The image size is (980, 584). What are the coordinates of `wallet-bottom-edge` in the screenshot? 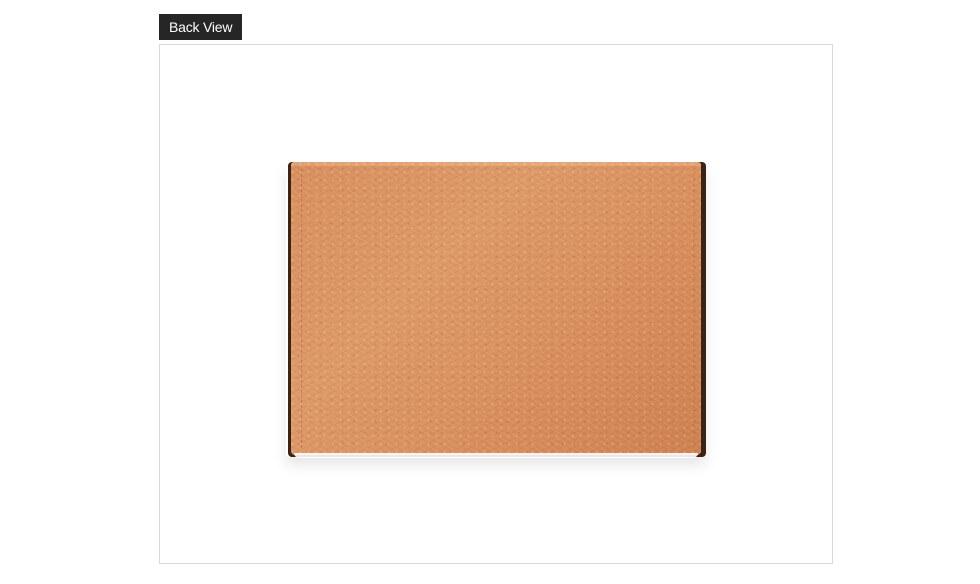 It's located at (496, 455).